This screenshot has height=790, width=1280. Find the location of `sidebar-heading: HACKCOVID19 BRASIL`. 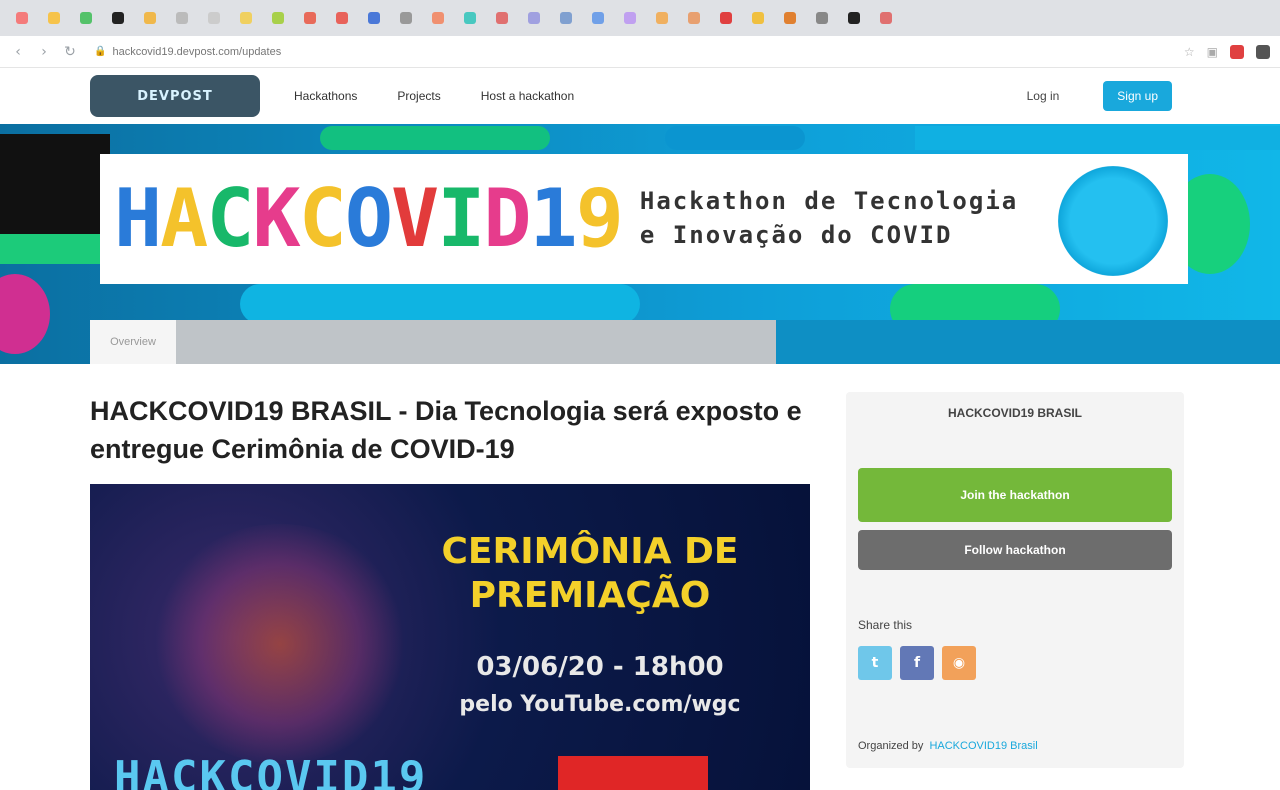

sidebar-heading: HACKCOVID19 BRASIL is located at coordinates (1014, 413).